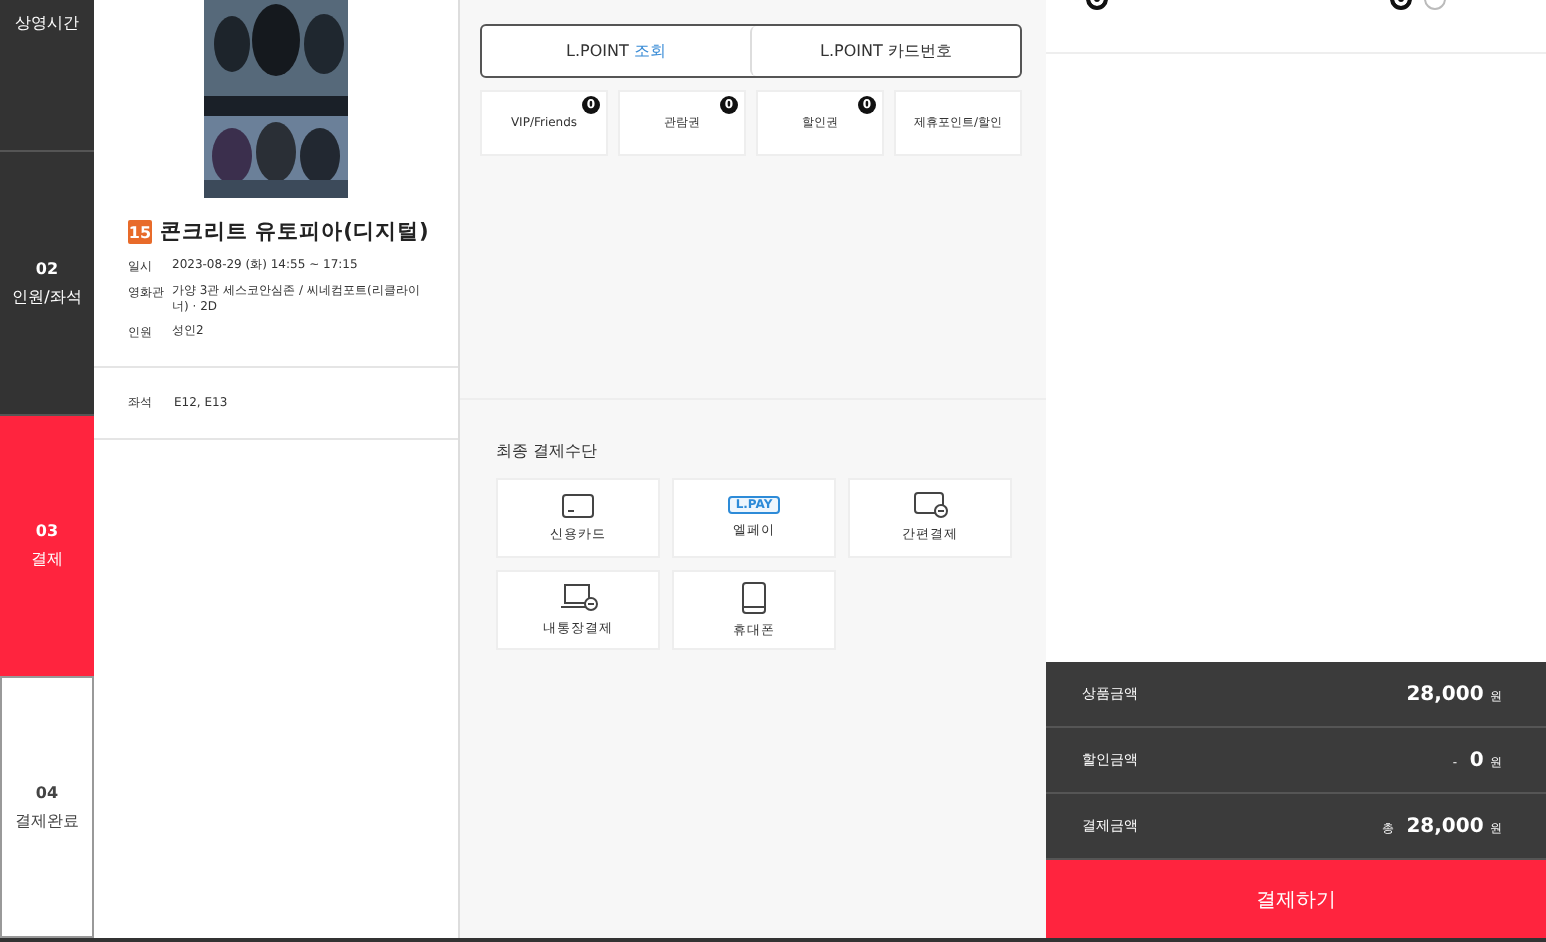  What do you see at coordinates (578, 597) in the screenshot?
I see `laptop-icon` at bounding box center [578, 597].